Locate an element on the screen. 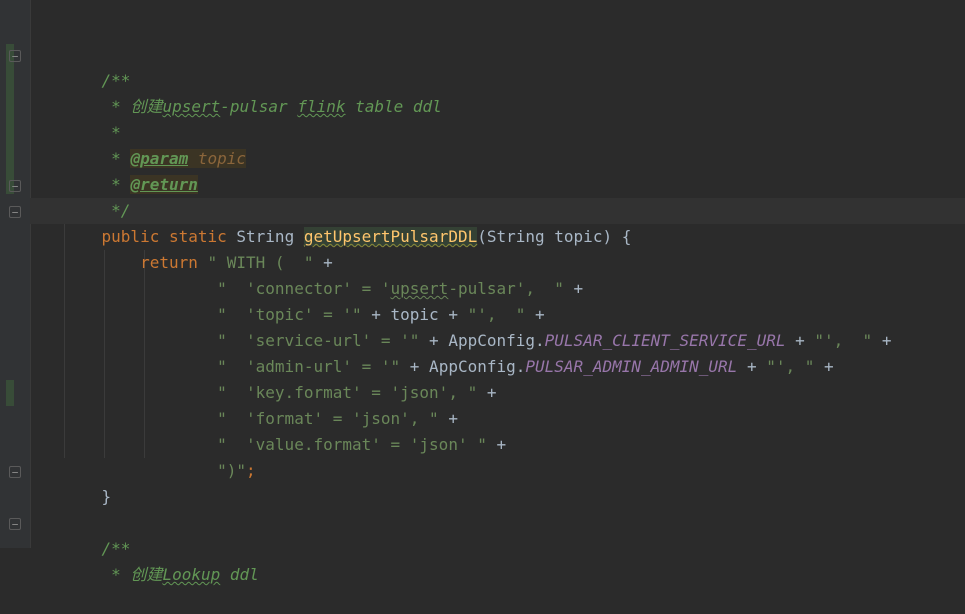 Image resolution: width=965 pixels, height=614 pixels. doc-comment: table ddl is located at coordinates (393, 106).